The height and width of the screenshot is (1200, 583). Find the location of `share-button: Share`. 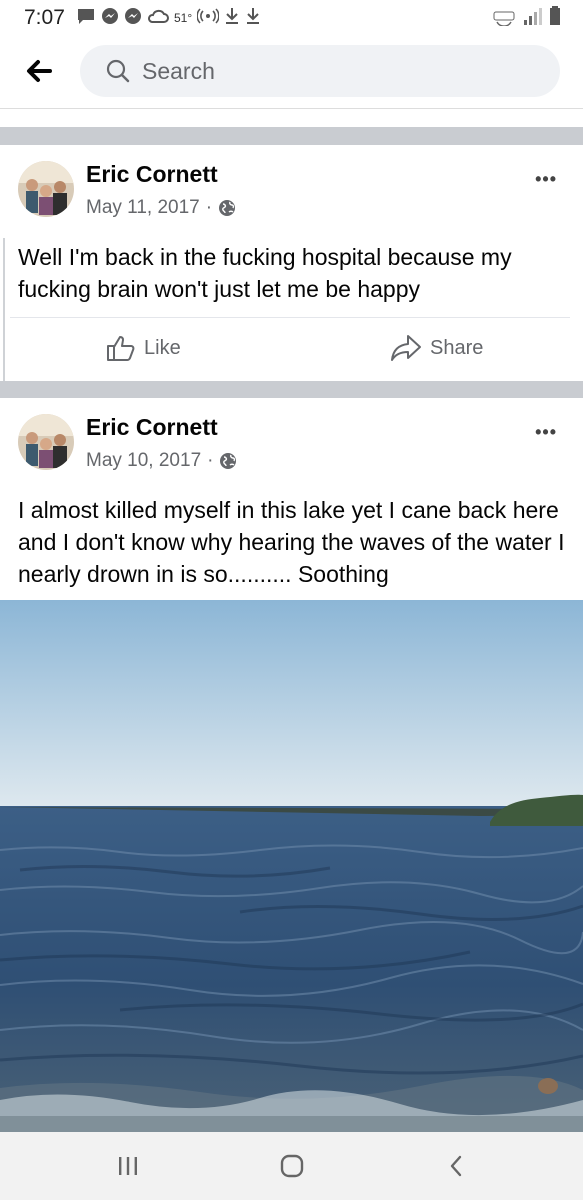

share-button: Share is located at coordinates (436, 348).